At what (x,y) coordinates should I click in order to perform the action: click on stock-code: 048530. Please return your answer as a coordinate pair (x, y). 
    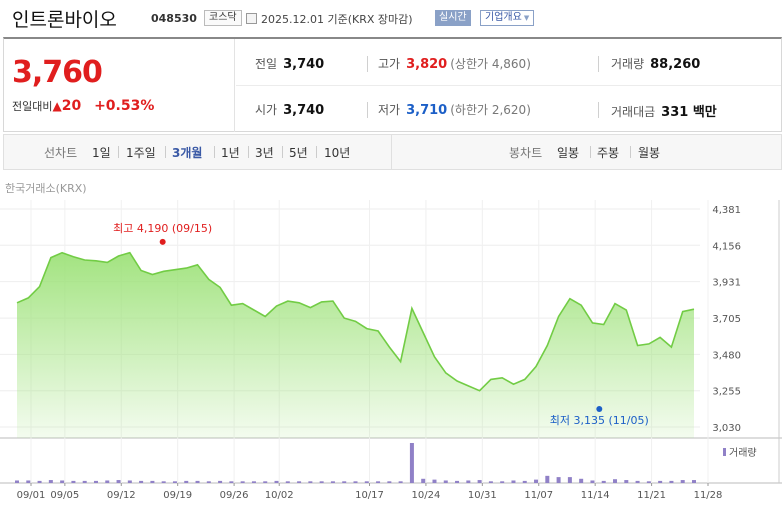
    Looking at the image, I should click on (174, 18).